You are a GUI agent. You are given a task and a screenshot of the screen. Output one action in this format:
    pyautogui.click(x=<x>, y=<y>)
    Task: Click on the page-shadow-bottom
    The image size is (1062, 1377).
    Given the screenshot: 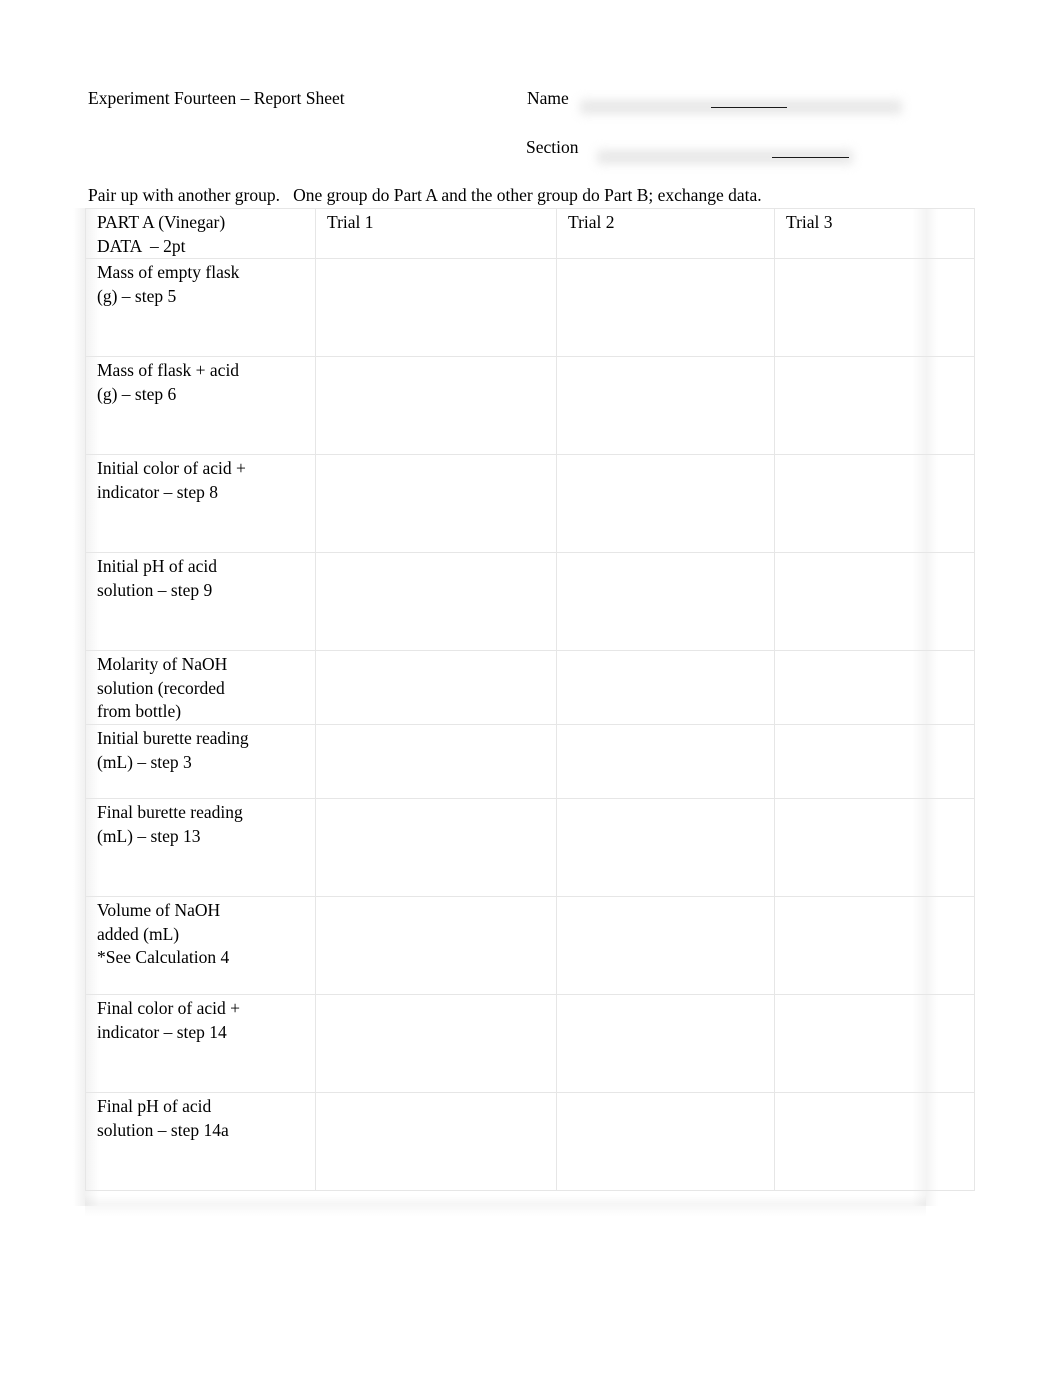 What is the action you would take?
    pyautogui.click(x=505, y=1206)
    